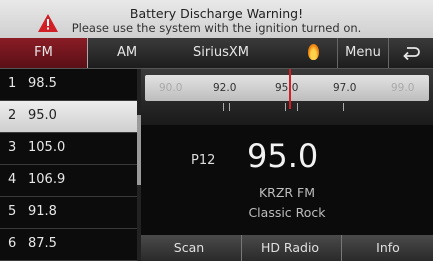 This screenshot has width=433, height=261. What do you see at coordinates (42, 83) in the screenshot?
I see `preset-frequency: 98.5` at bounding box center [42, 83].